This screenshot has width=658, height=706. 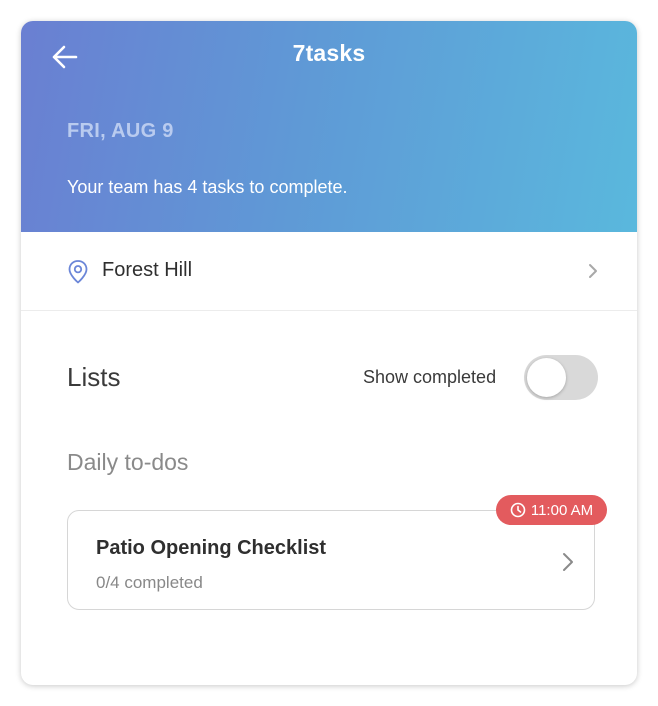 I want to click on map-pin-icon, so click(x=78, y=272).